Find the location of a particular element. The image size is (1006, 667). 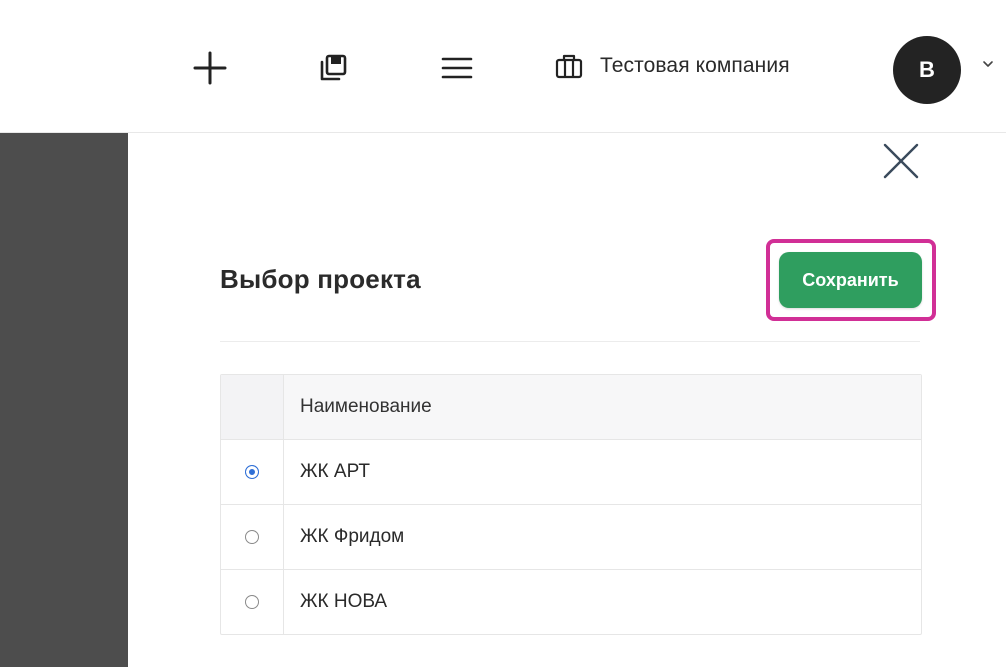

close-button is located at coordinates (901, 161).